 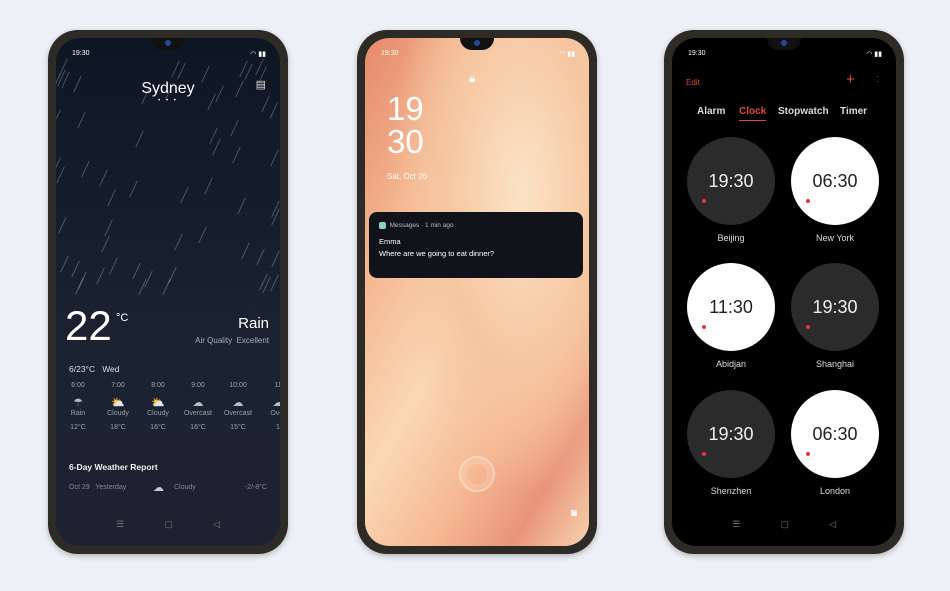 What do you see at coordinates (711, 111) in the screenshot?
I see `tab-alarm: Alarm` at bounding box center [711, 111].